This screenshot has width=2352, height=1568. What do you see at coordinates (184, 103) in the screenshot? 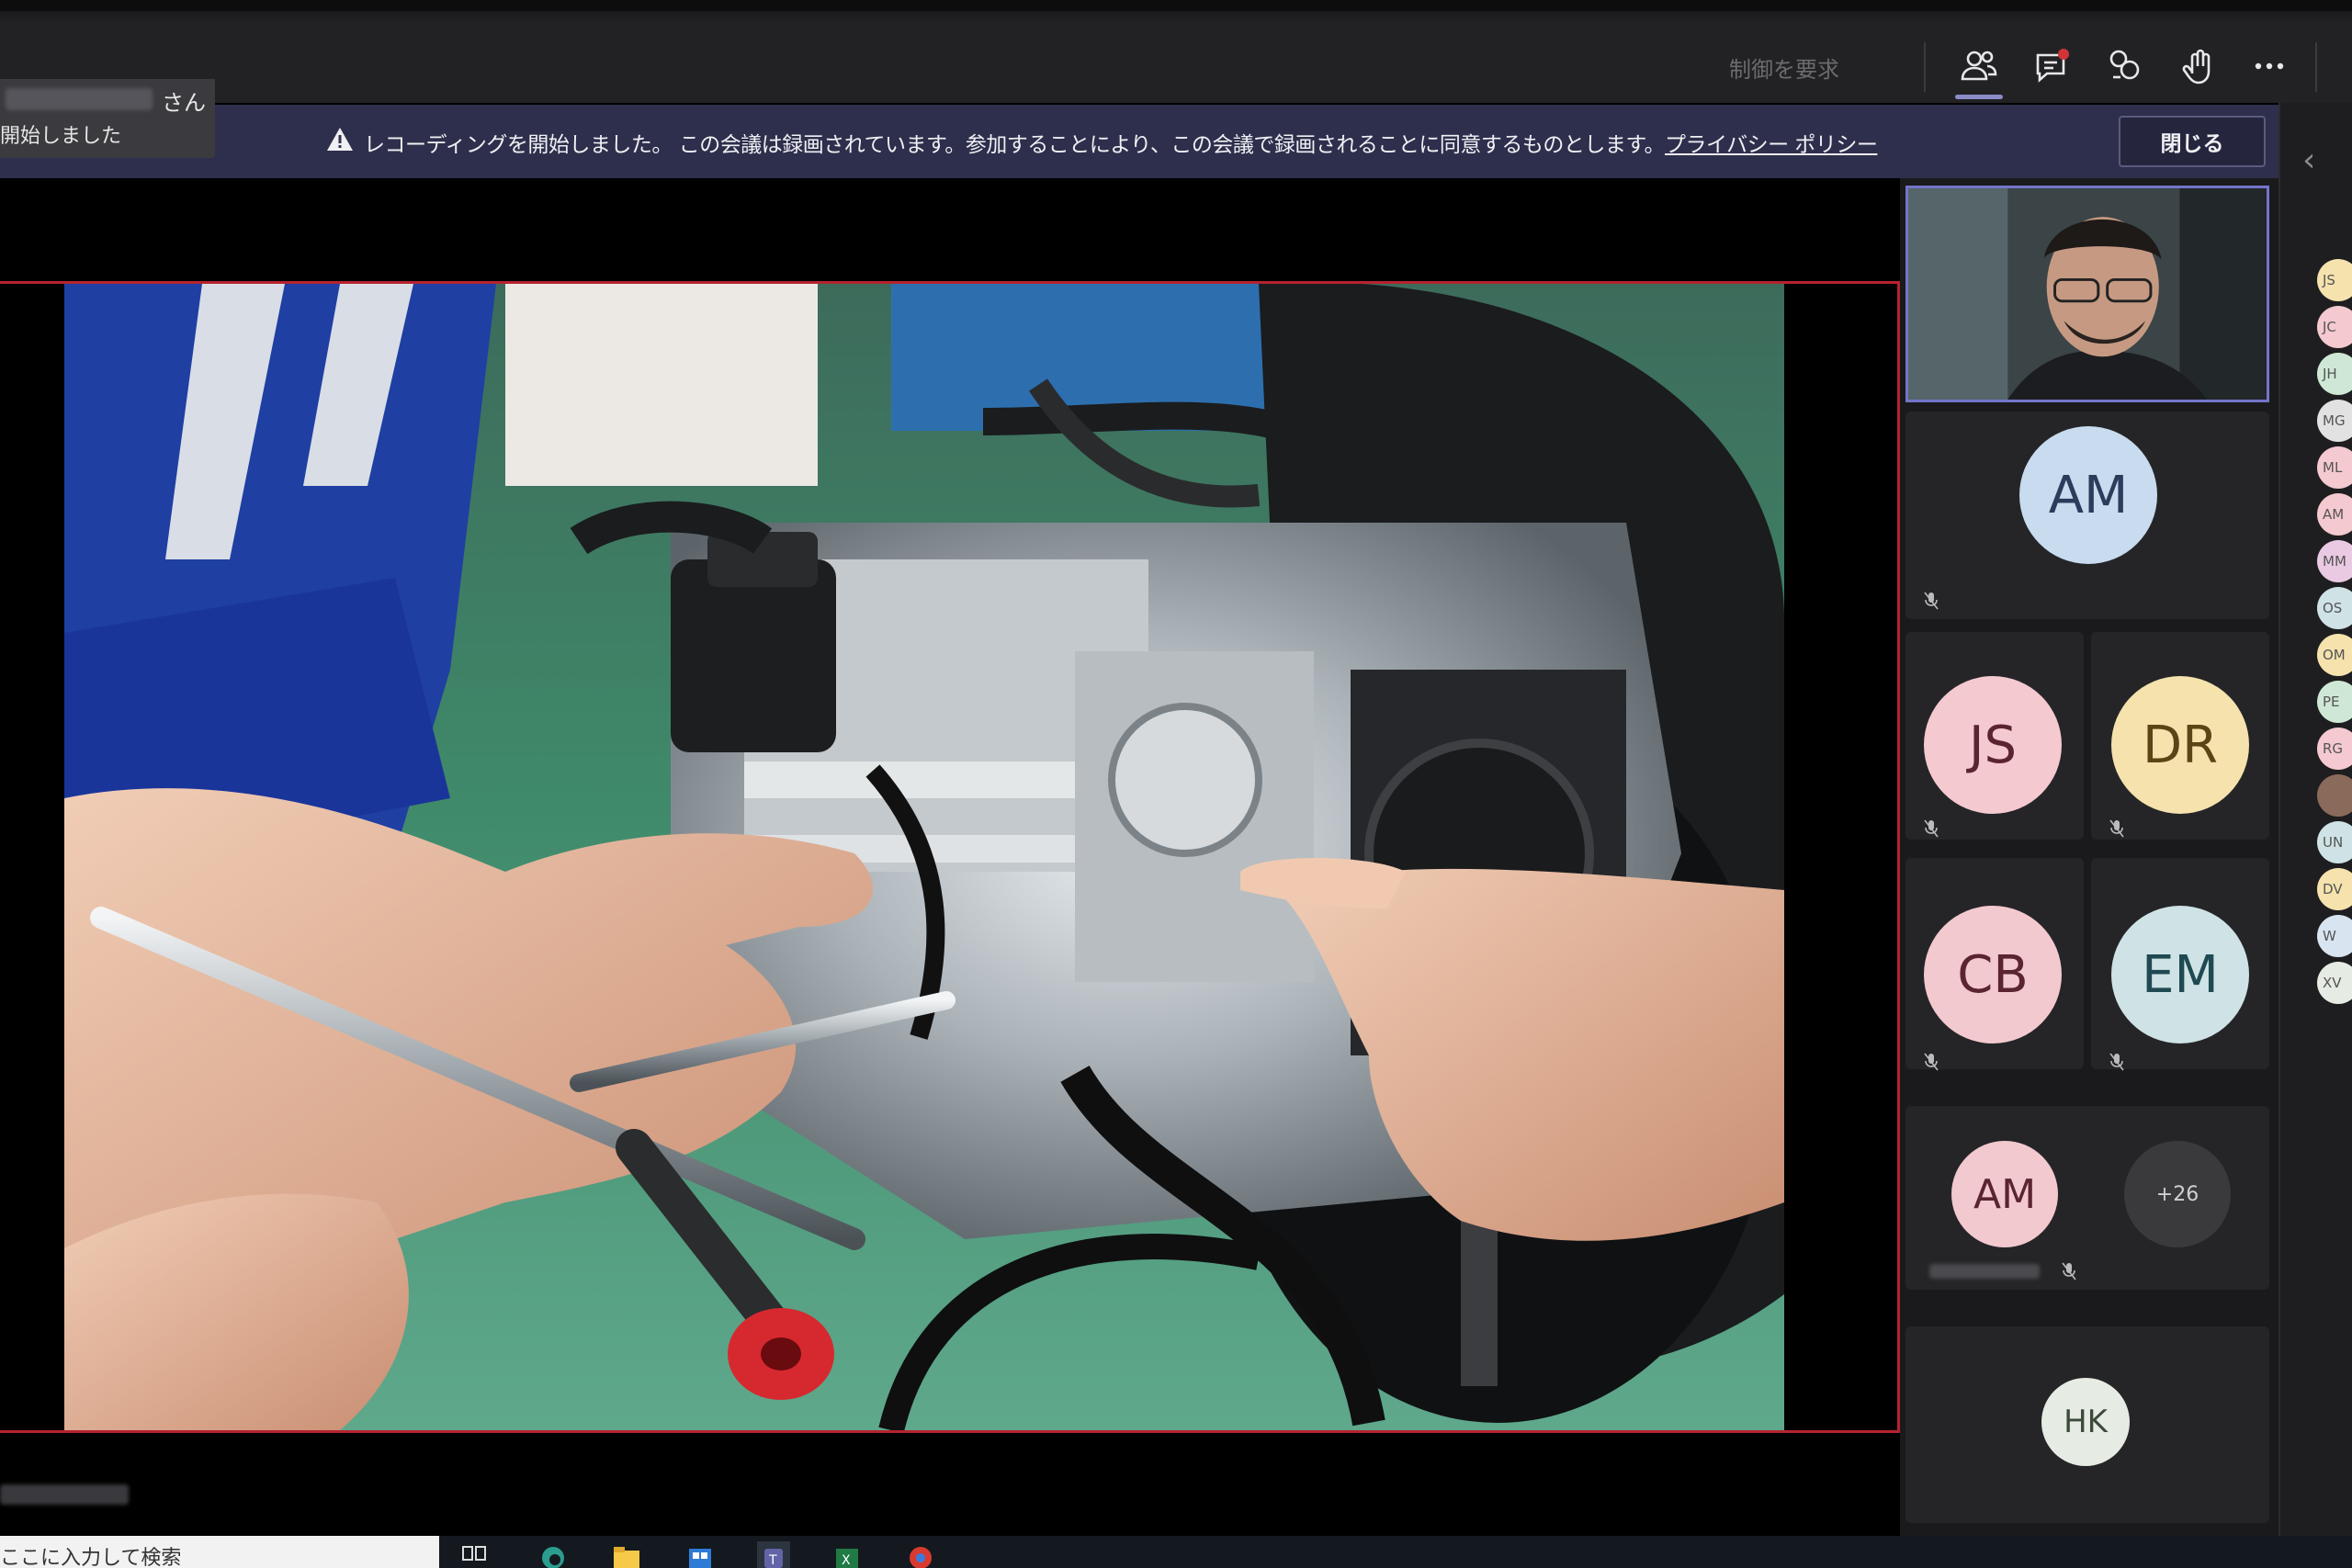
I see `toast-name-suffix: さん` at bounding box center [184, 103].